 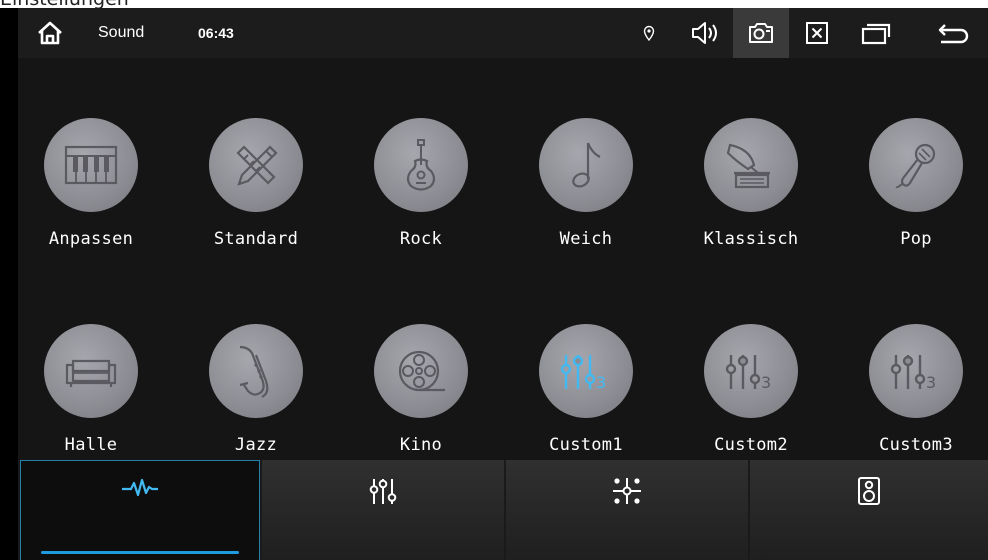 What do you see at coordinates (256, 239) in the screenshot?
I see `mode-label: Standard` at bounding box center [256, 239].